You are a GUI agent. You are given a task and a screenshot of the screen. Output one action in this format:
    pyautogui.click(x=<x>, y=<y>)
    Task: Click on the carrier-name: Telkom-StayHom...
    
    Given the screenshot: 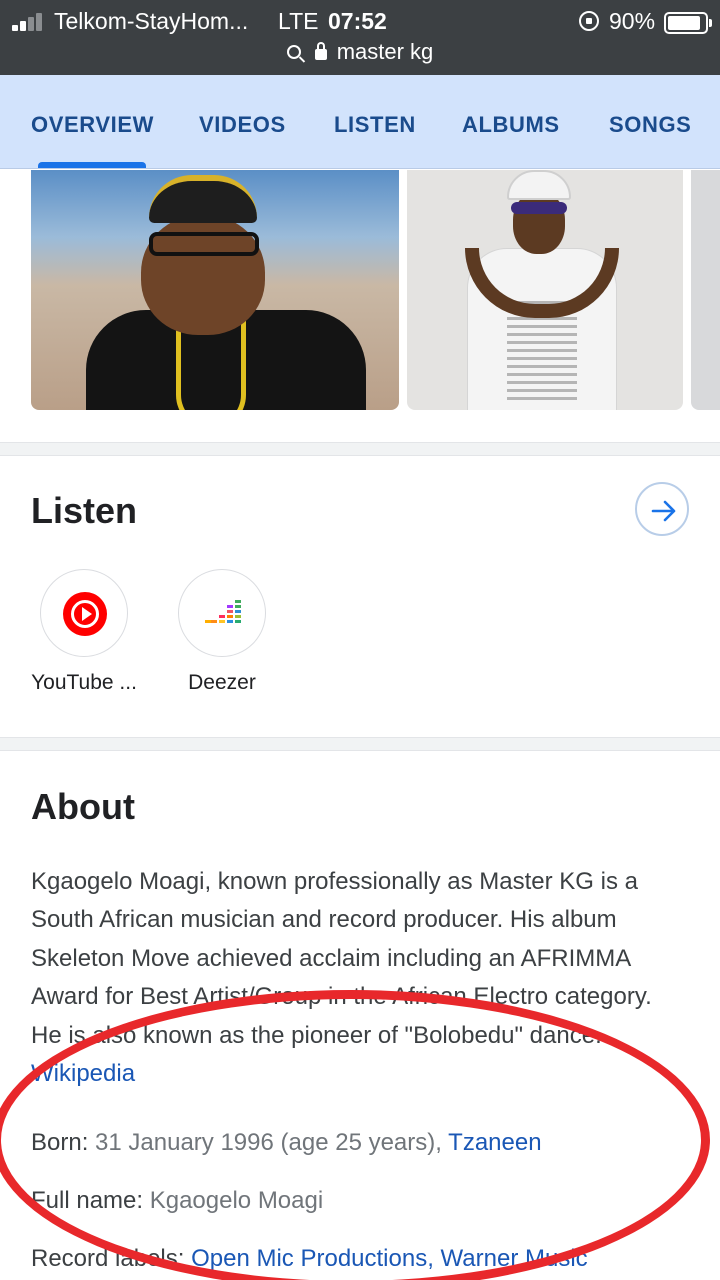 What is the action you would take?
    pyautogui.click(x=151, y=21)
    